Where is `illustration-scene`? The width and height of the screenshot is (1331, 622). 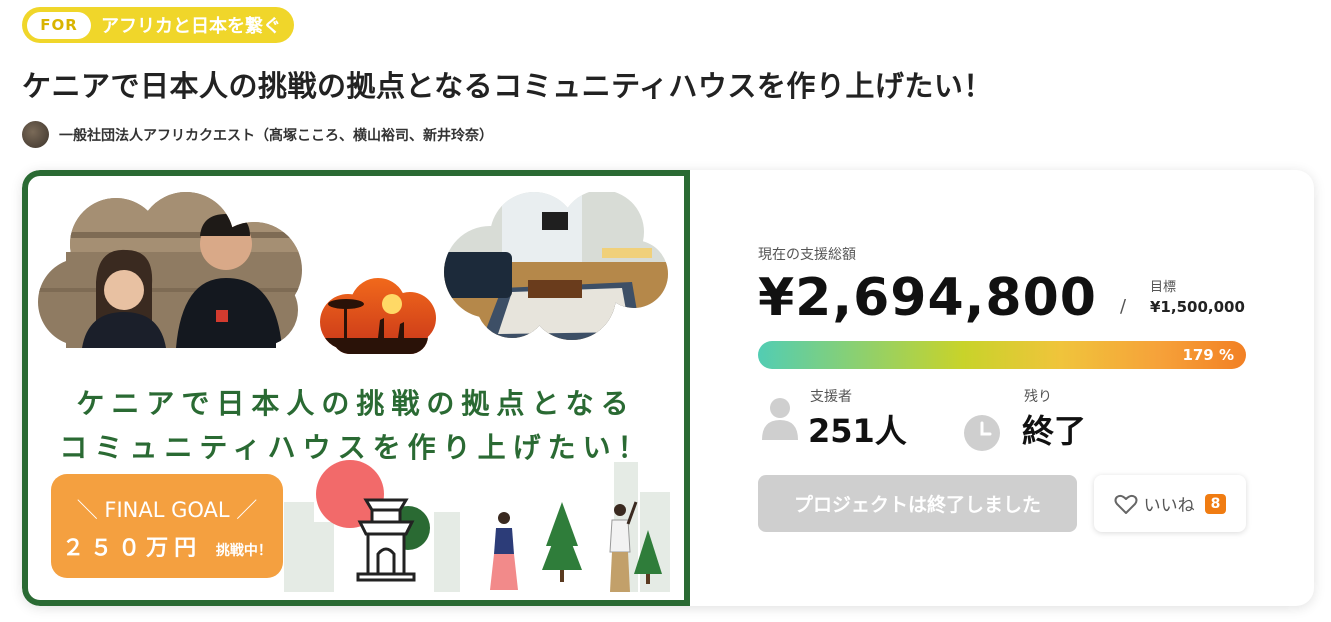
illustration-scene is located at coordinates (477, 526).